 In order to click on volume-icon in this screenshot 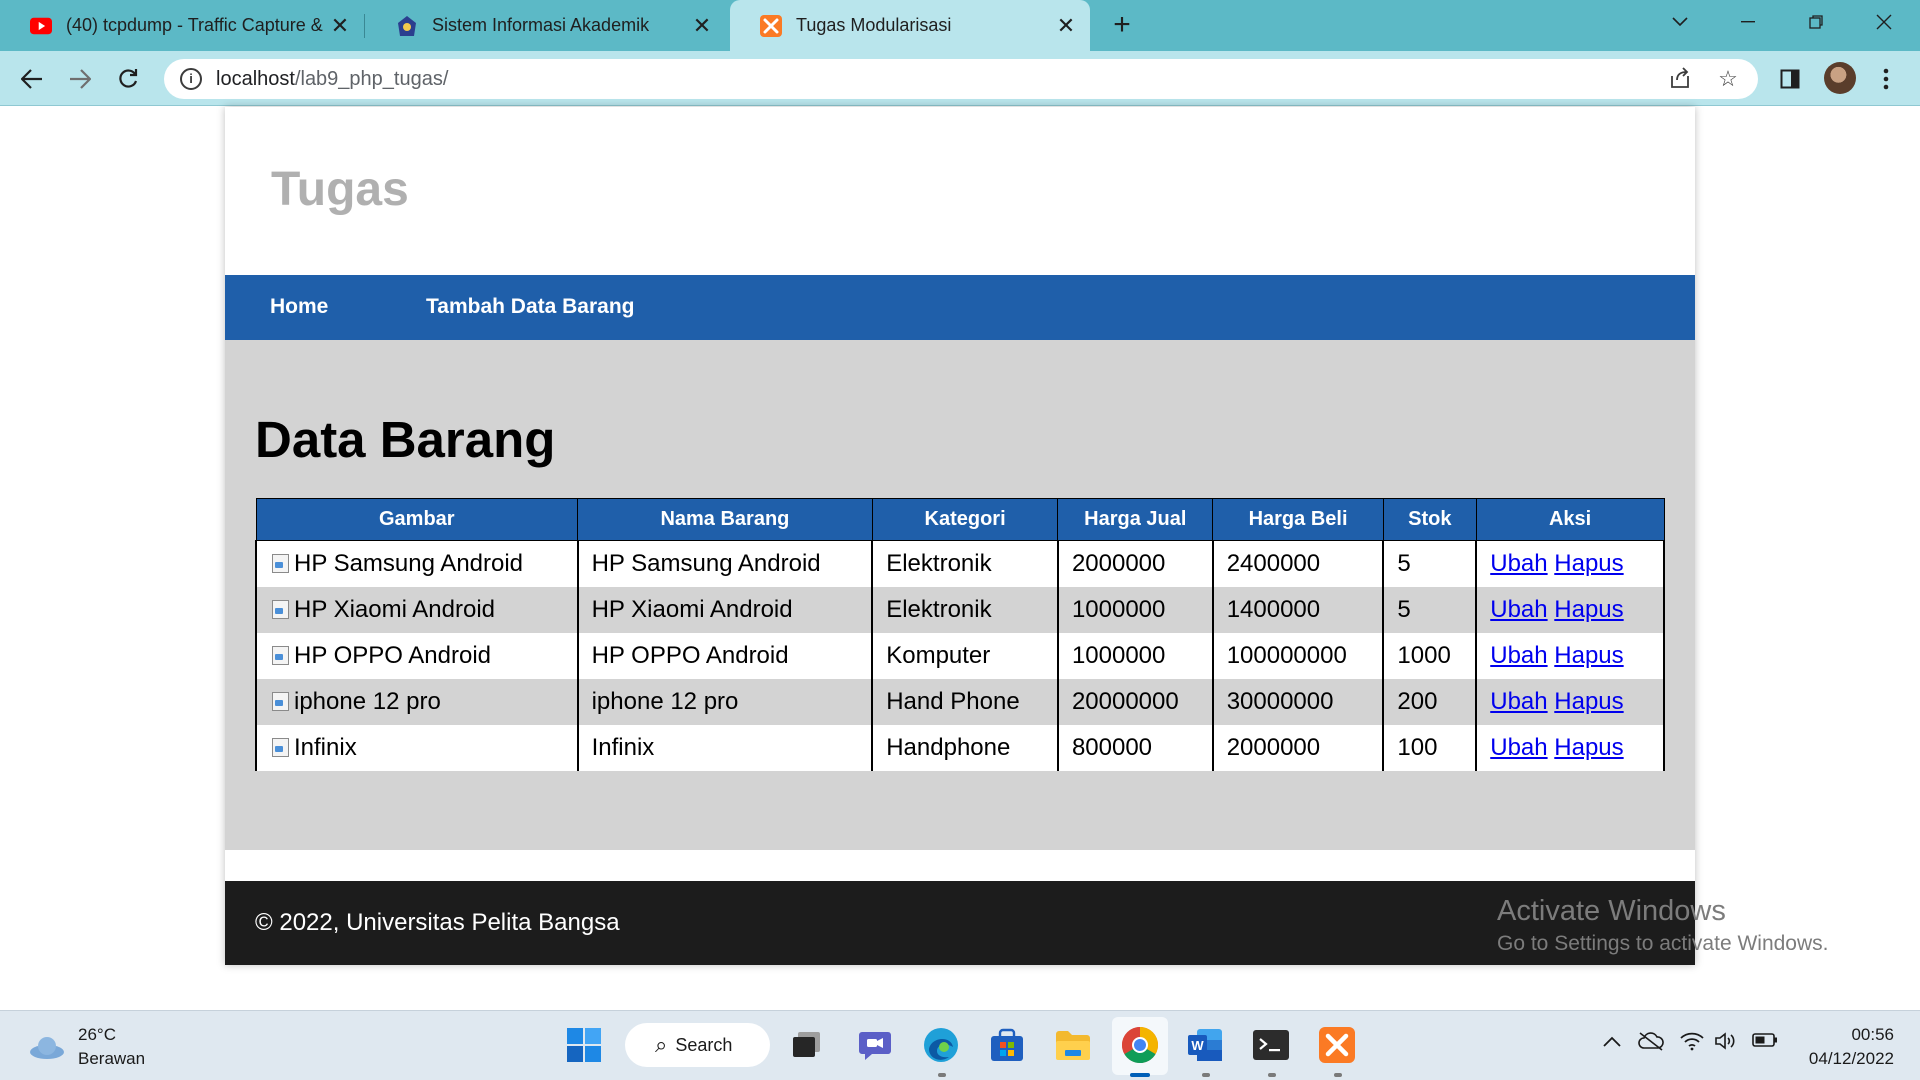, I will do `click(1726, 1044)`.